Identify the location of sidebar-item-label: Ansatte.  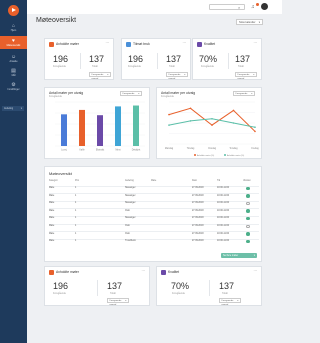
(13, 61).